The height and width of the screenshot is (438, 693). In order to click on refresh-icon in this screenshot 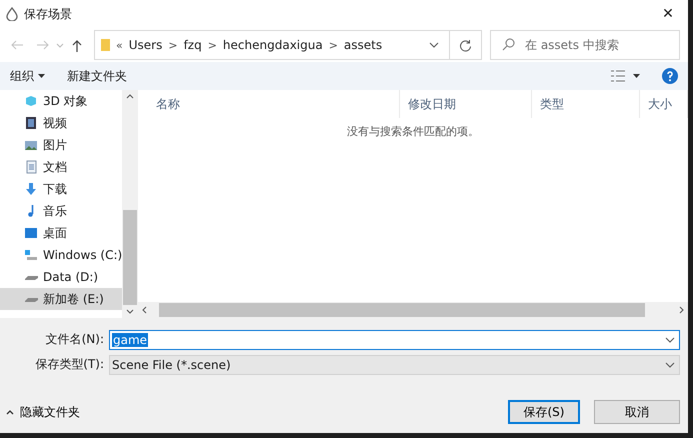, I will do `click(465, 45)`.